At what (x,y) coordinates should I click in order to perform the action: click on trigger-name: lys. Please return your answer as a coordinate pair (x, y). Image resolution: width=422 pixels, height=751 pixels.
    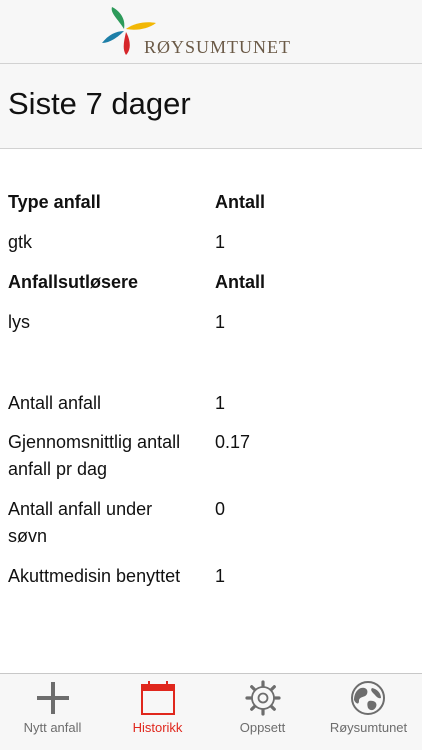
    Looking at the image, I should click on (19, 322).